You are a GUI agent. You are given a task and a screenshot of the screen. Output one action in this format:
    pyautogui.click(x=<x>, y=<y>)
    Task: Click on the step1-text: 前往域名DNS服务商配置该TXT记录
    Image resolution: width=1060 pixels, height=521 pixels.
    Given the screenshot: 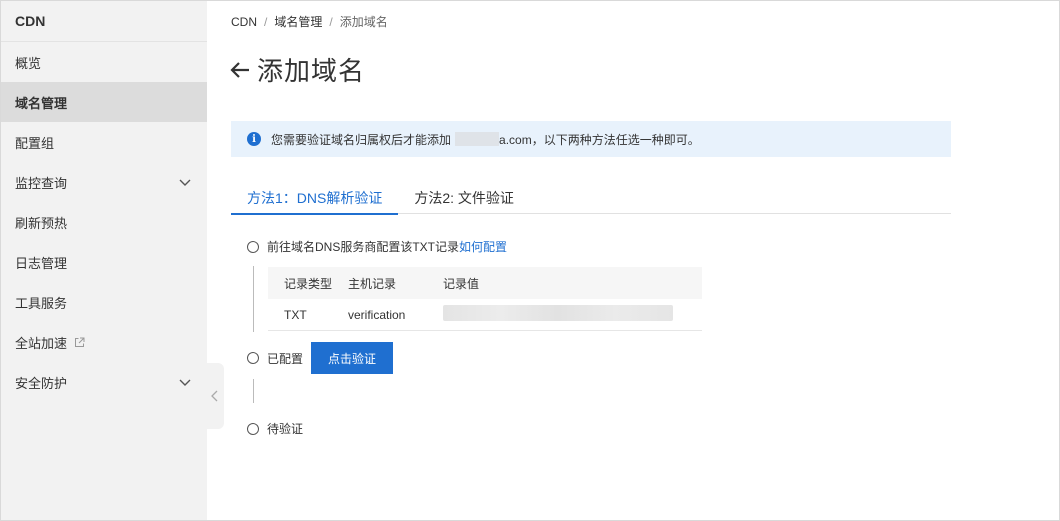 What is the action you would take?
    pyautogui.click(x=363, y=247)
    